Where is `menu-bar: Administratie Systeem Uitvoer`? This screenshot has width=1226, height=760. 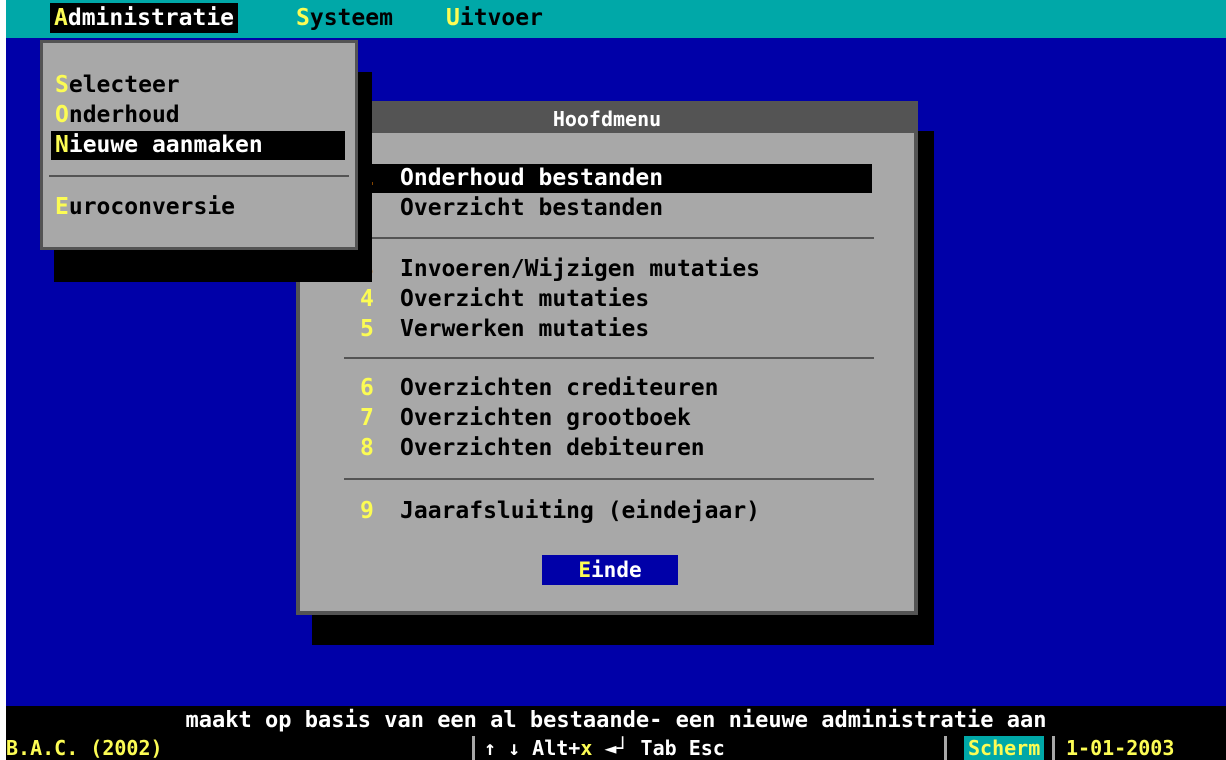 menu-bar: Administratie Systeem Uitvoer is located at coordinates (616, 19).